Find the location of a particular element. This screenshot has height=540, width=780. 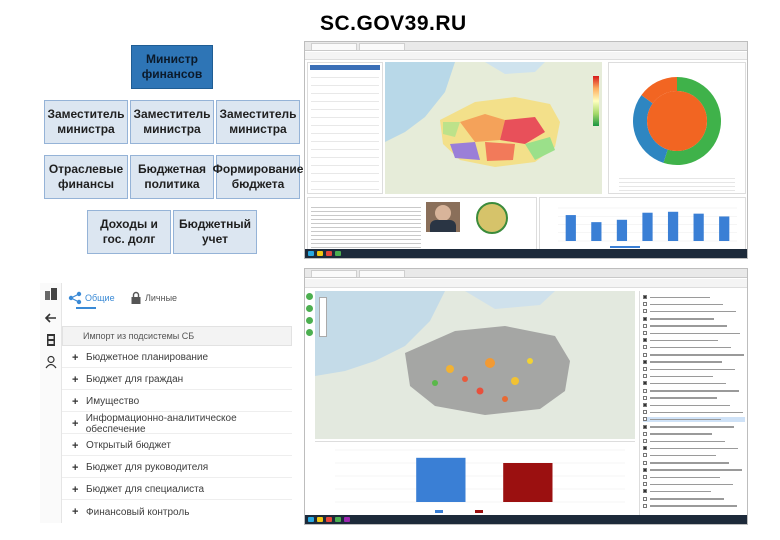

layer-checklist is located at coordinates (693, 403).